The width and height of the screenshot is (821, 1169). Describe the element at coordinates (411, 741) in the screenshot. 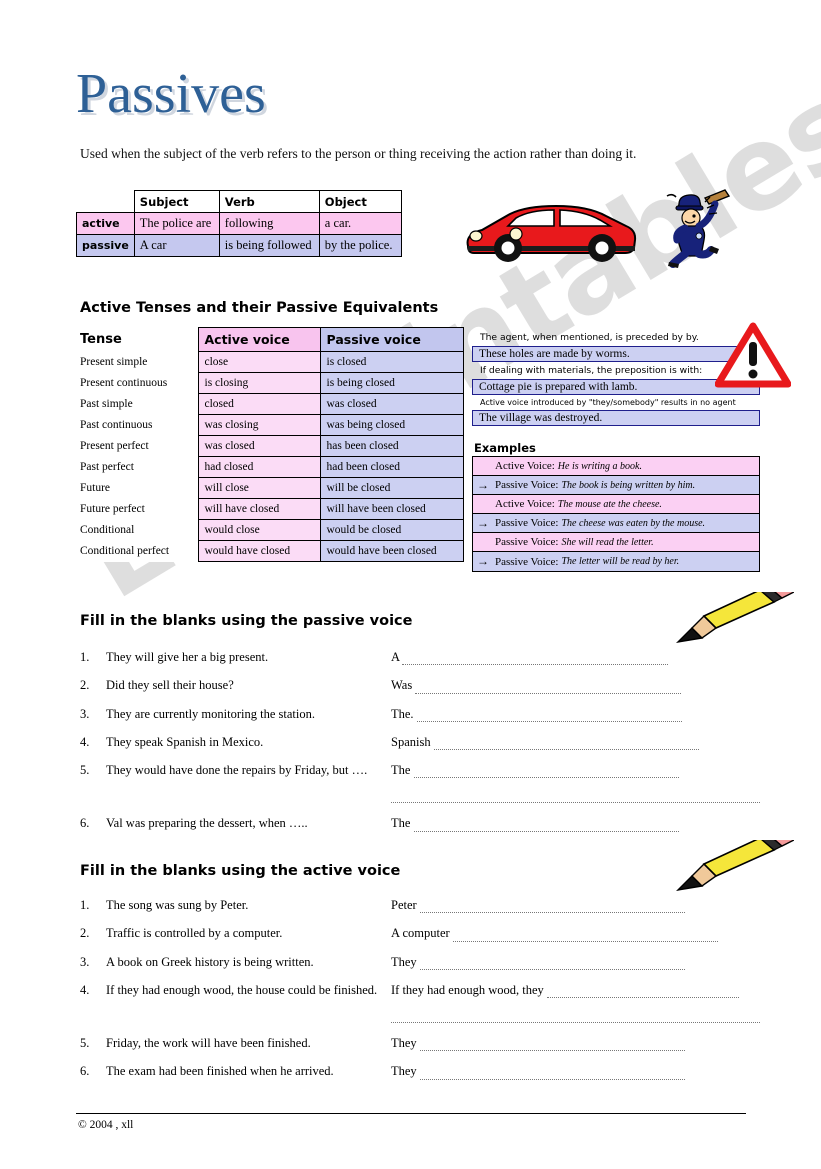

I see `answer-lead-in: Spanish` at that location.